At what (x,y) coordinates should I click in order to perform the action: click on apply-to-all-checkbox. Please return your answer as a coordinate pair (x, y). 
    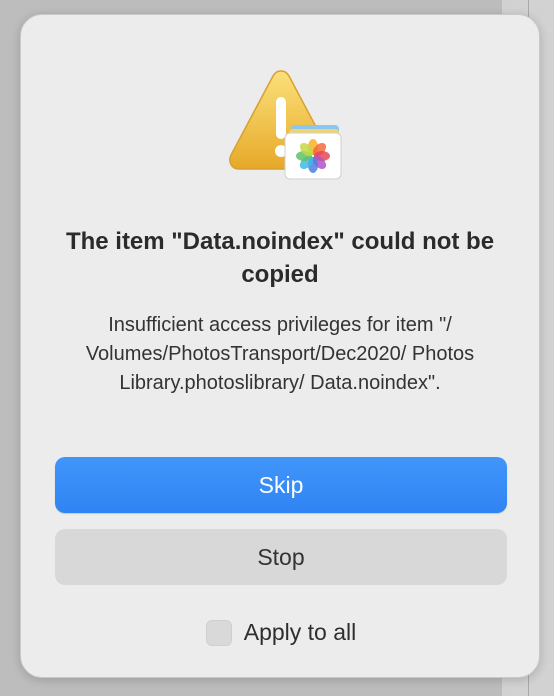
    Looking at the image, I should click on (218, 632).